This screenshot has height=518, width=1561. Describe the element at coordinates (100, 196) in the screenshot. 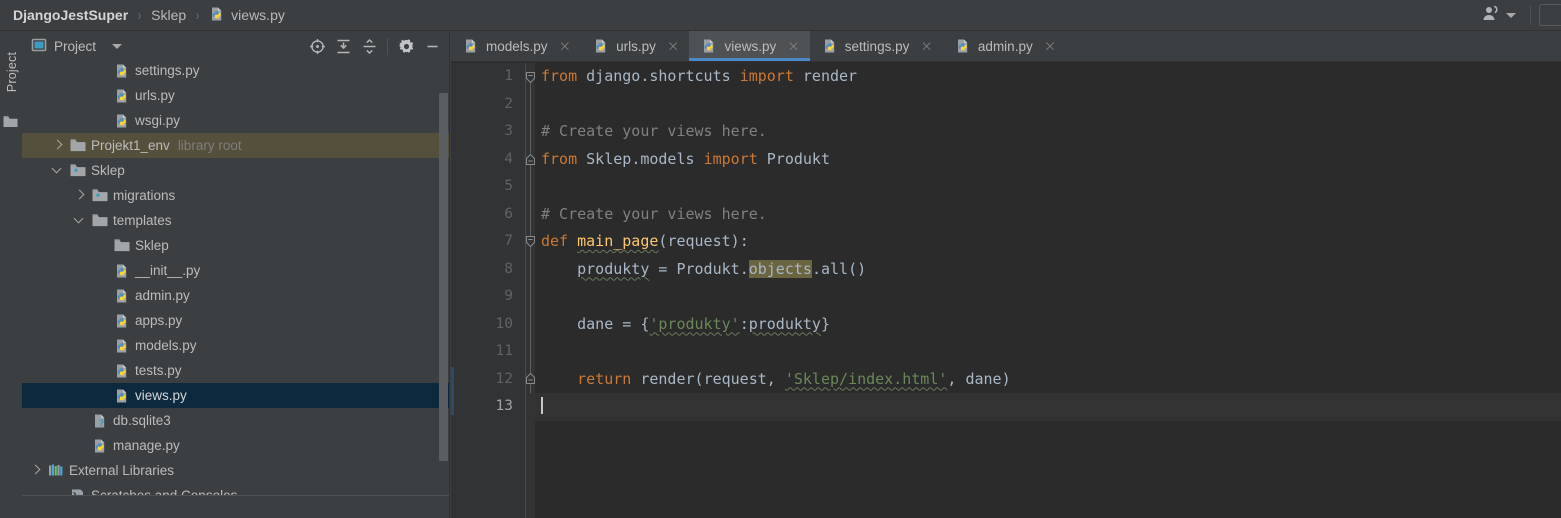

I see `module-folder-icon` at that location.